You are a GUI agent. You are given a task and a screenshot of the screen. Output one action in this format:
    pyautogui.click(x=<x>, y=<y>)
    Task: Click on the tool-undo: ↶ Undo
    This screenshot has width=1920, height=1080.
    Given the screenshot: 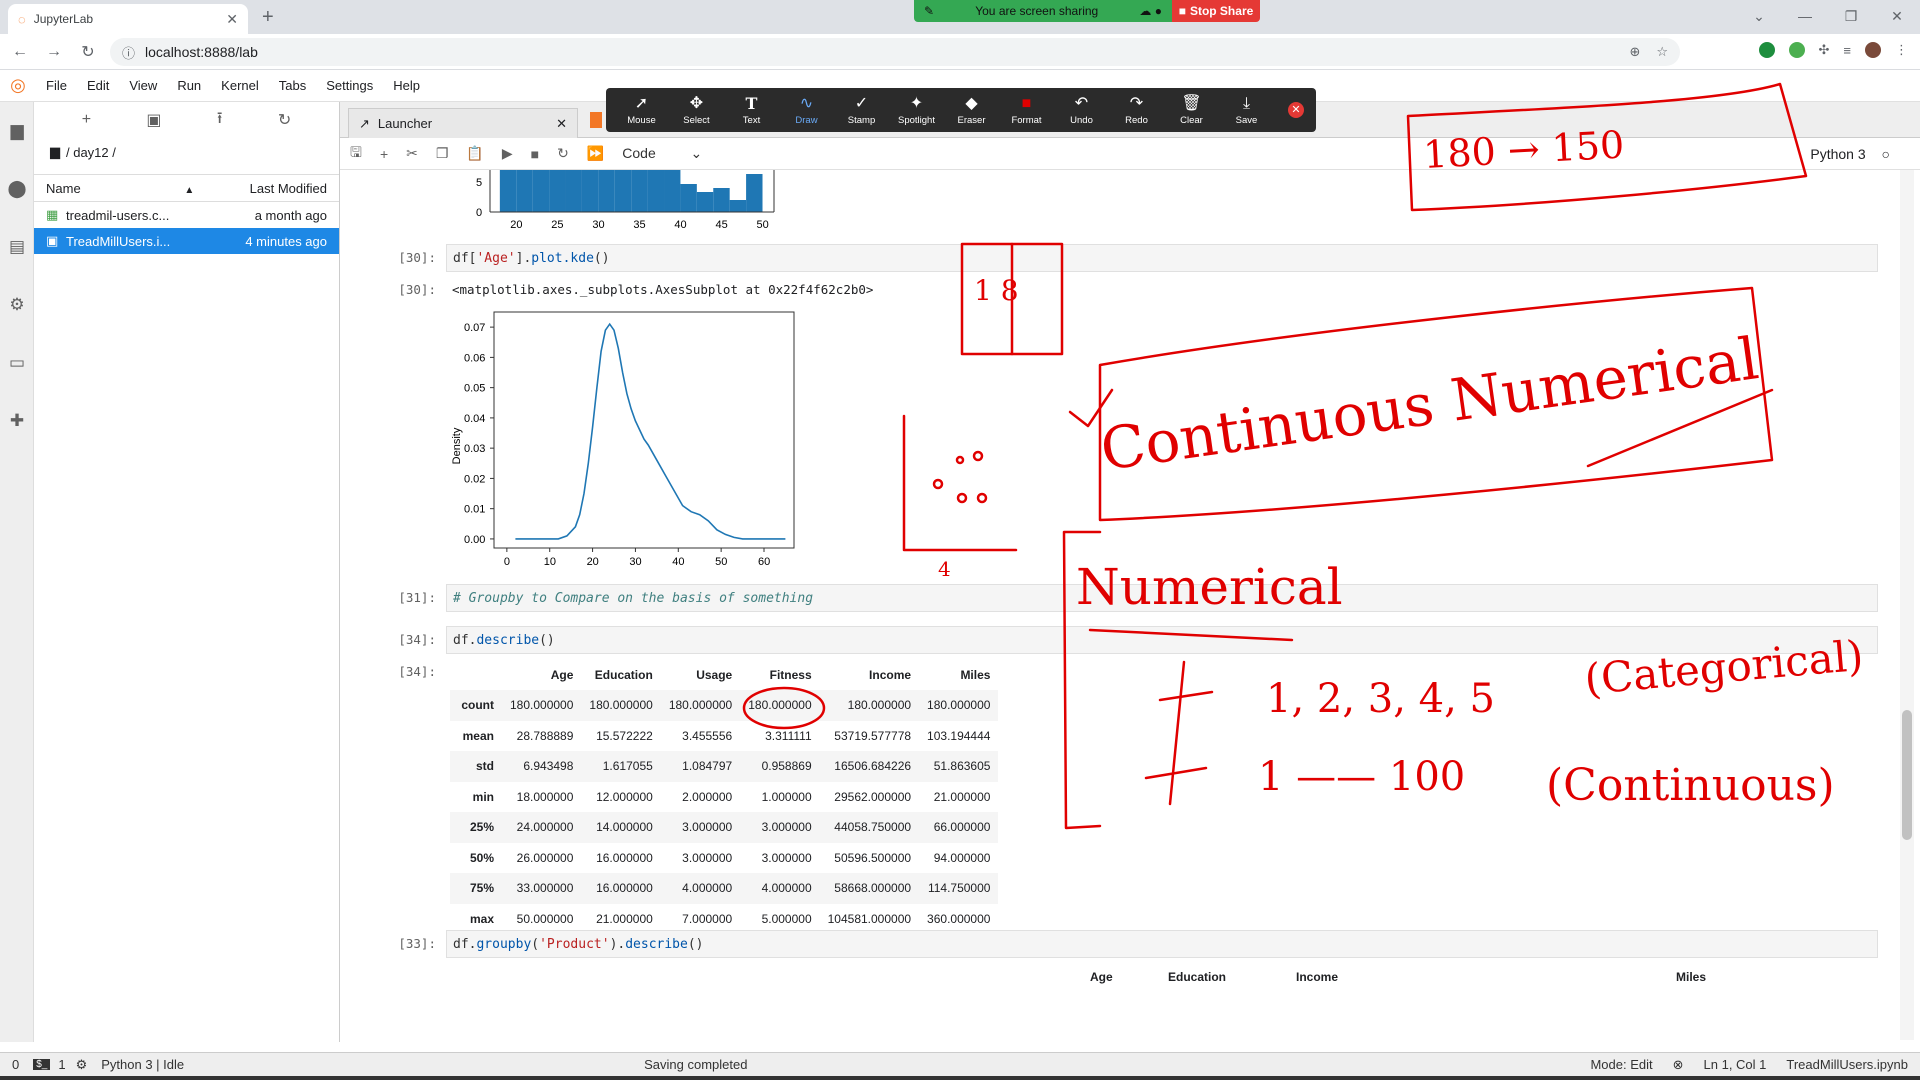 What is the action you would take?
    pyautogui.click(x=1081, y=110)
    